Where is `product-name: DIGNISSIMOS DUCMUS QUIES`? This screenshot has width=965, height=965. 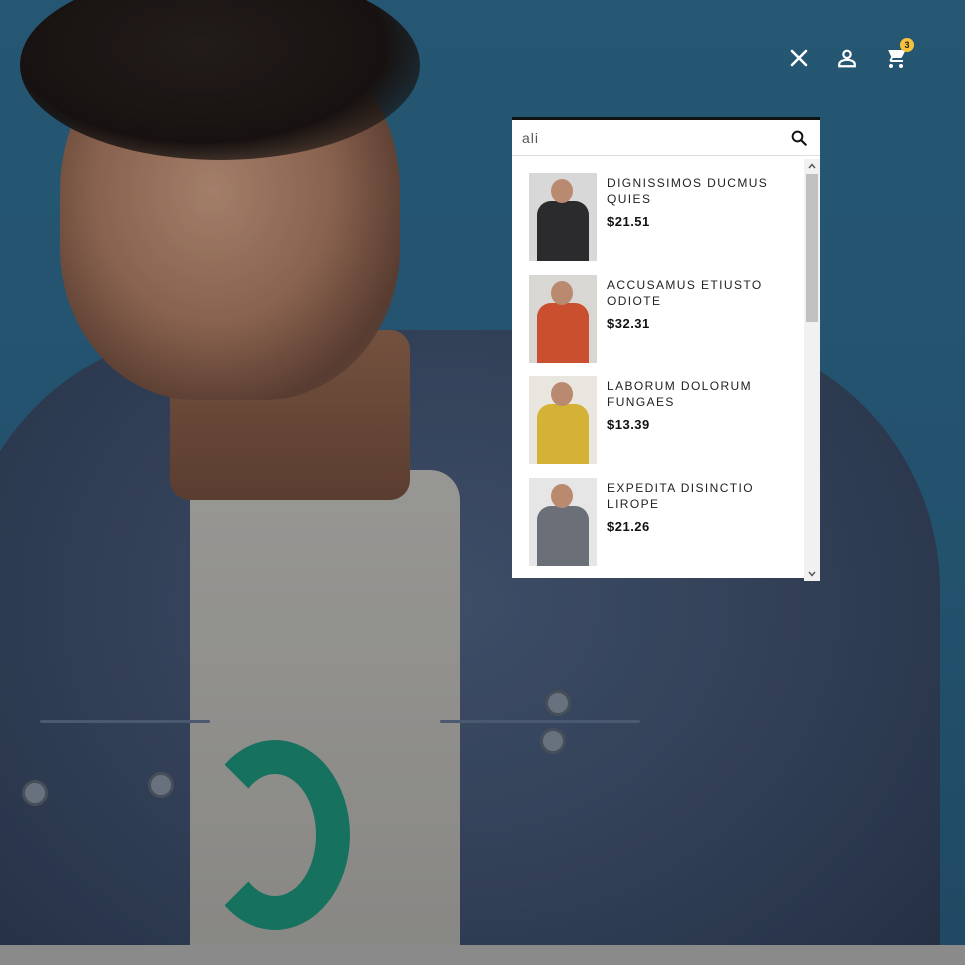 product-name: DIGNISSIMOS DUCMUS QUIES is located at coordinates (692, 191).